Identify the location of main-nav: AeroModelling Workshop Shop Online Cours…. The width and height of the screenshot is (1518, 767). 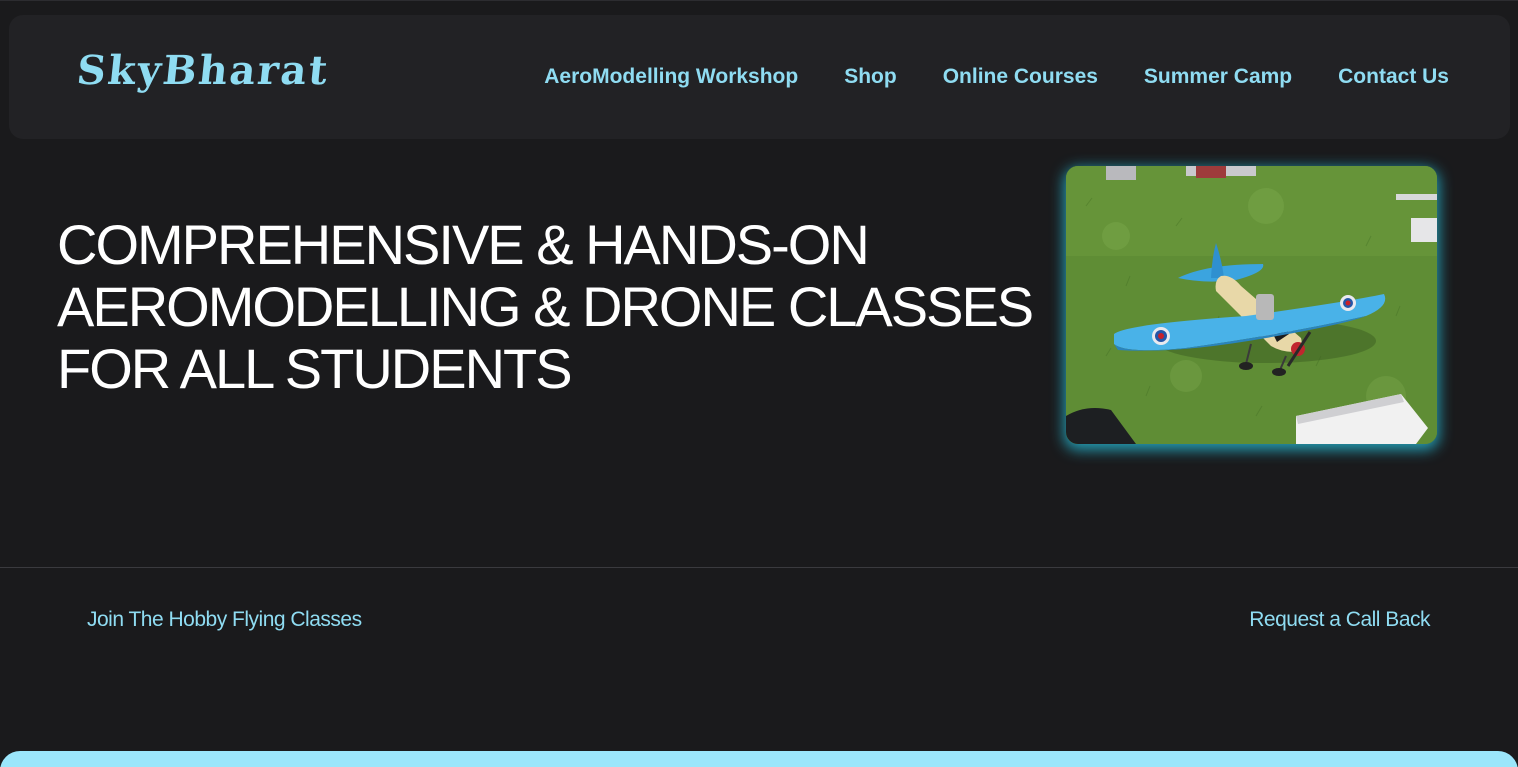
(996, 77).